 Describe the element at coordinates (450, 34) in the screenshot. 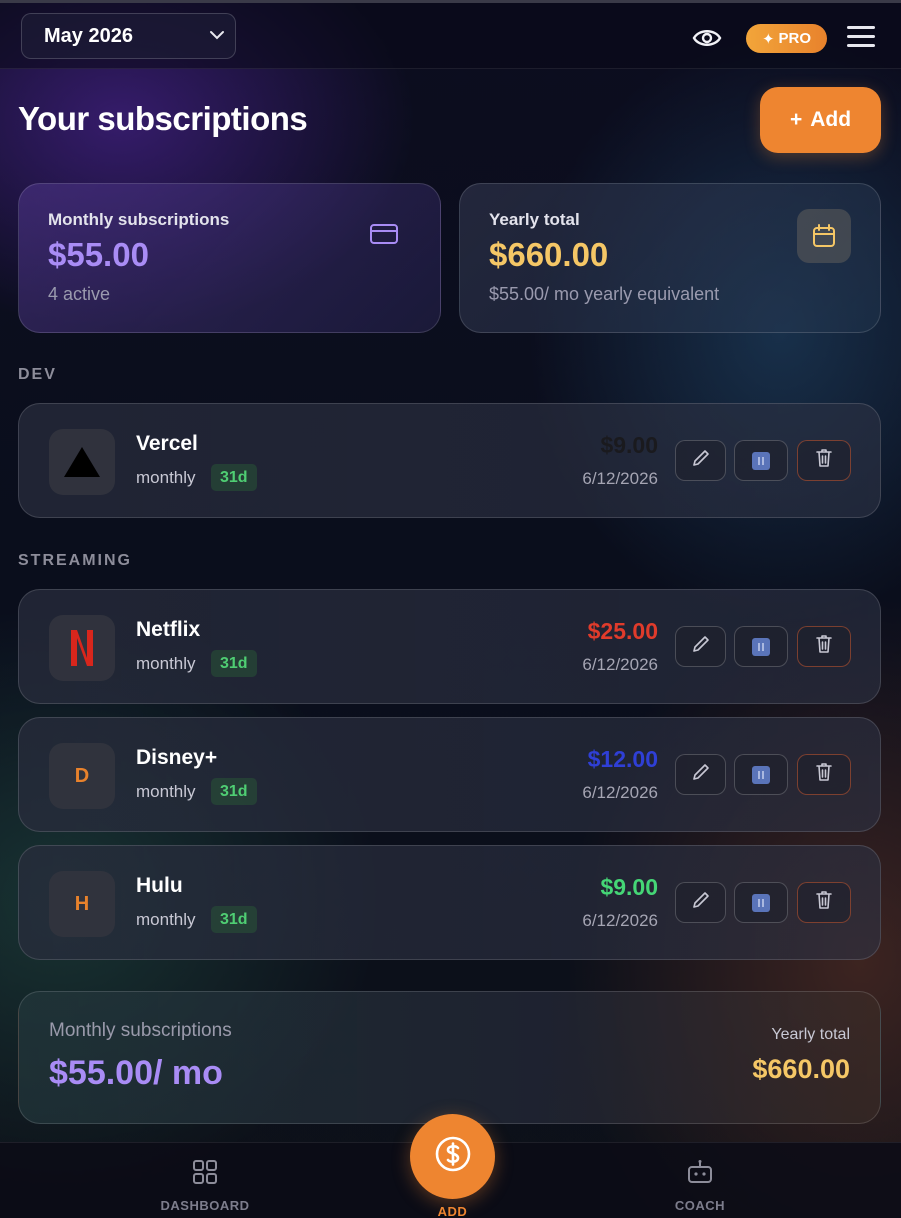

I see `top-bar: May 2026 ✦ PRO` at that location.